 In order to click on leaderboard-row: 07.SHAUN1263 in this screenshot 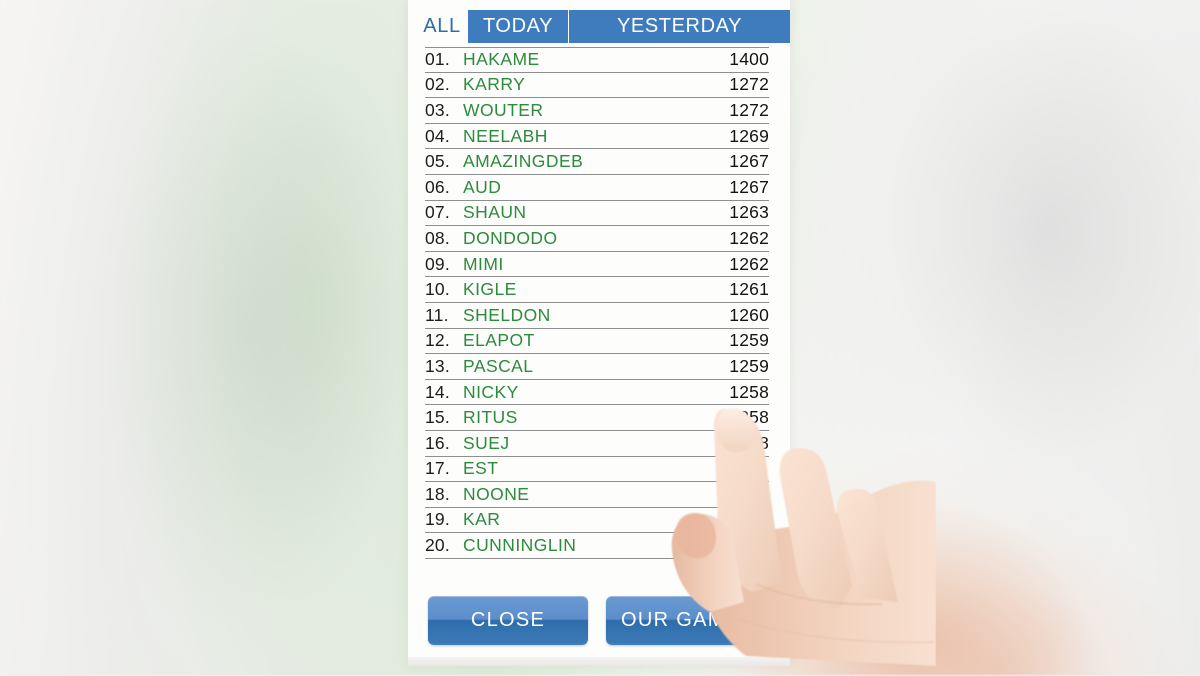, I will do `click(597, 214)`.